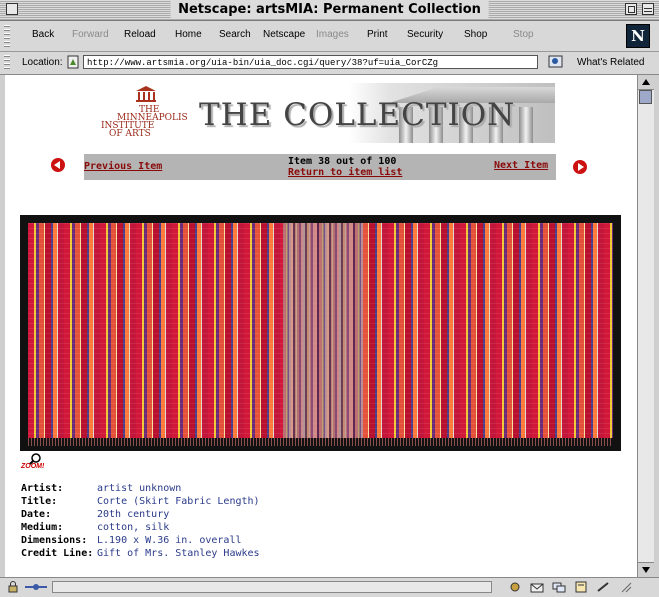  I want to click on home-button: Home, so click(188, 34).